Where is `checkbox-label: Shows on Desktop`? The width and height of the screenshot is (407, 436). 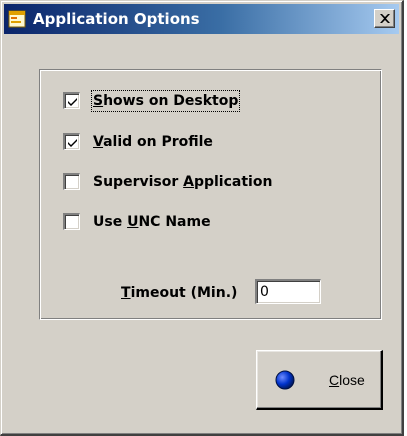
checkbox-label: Shows on Desktop is located at coordinates (165, 101).